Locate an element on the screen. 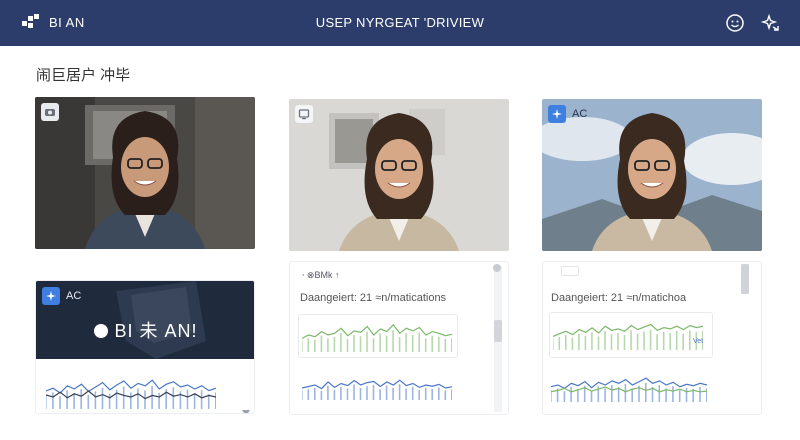 Image resolution: width=800 pixels, height=440 pixels. sparkle-share-icon is located at coordinates (771, 23).